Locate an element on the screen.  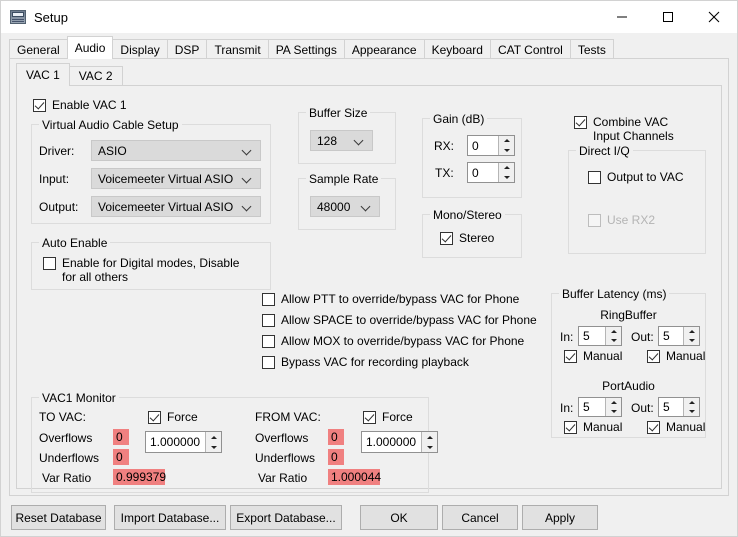
tx-gain-stepper: 0 is located at coordinates (491, 172).